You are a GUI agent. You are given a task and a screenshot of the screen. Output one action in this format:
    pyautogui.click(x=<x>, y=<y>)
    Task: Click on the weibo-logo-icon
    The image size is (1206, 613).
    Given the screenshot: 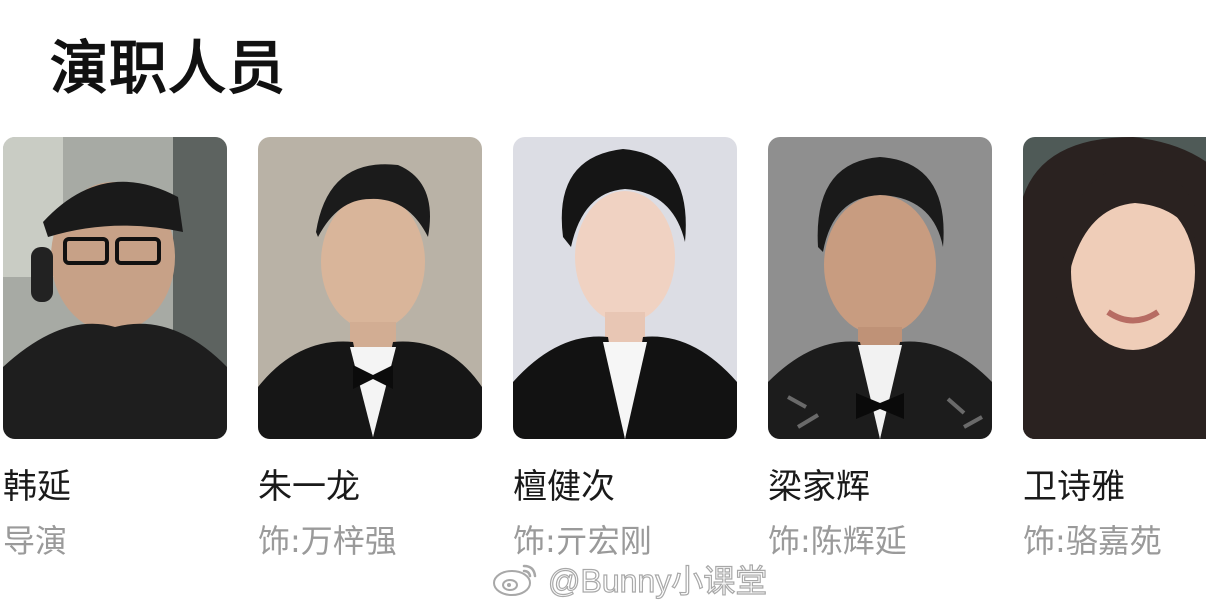 What is the action you would take?
    pyautogui.click(x=515, y=580)
    